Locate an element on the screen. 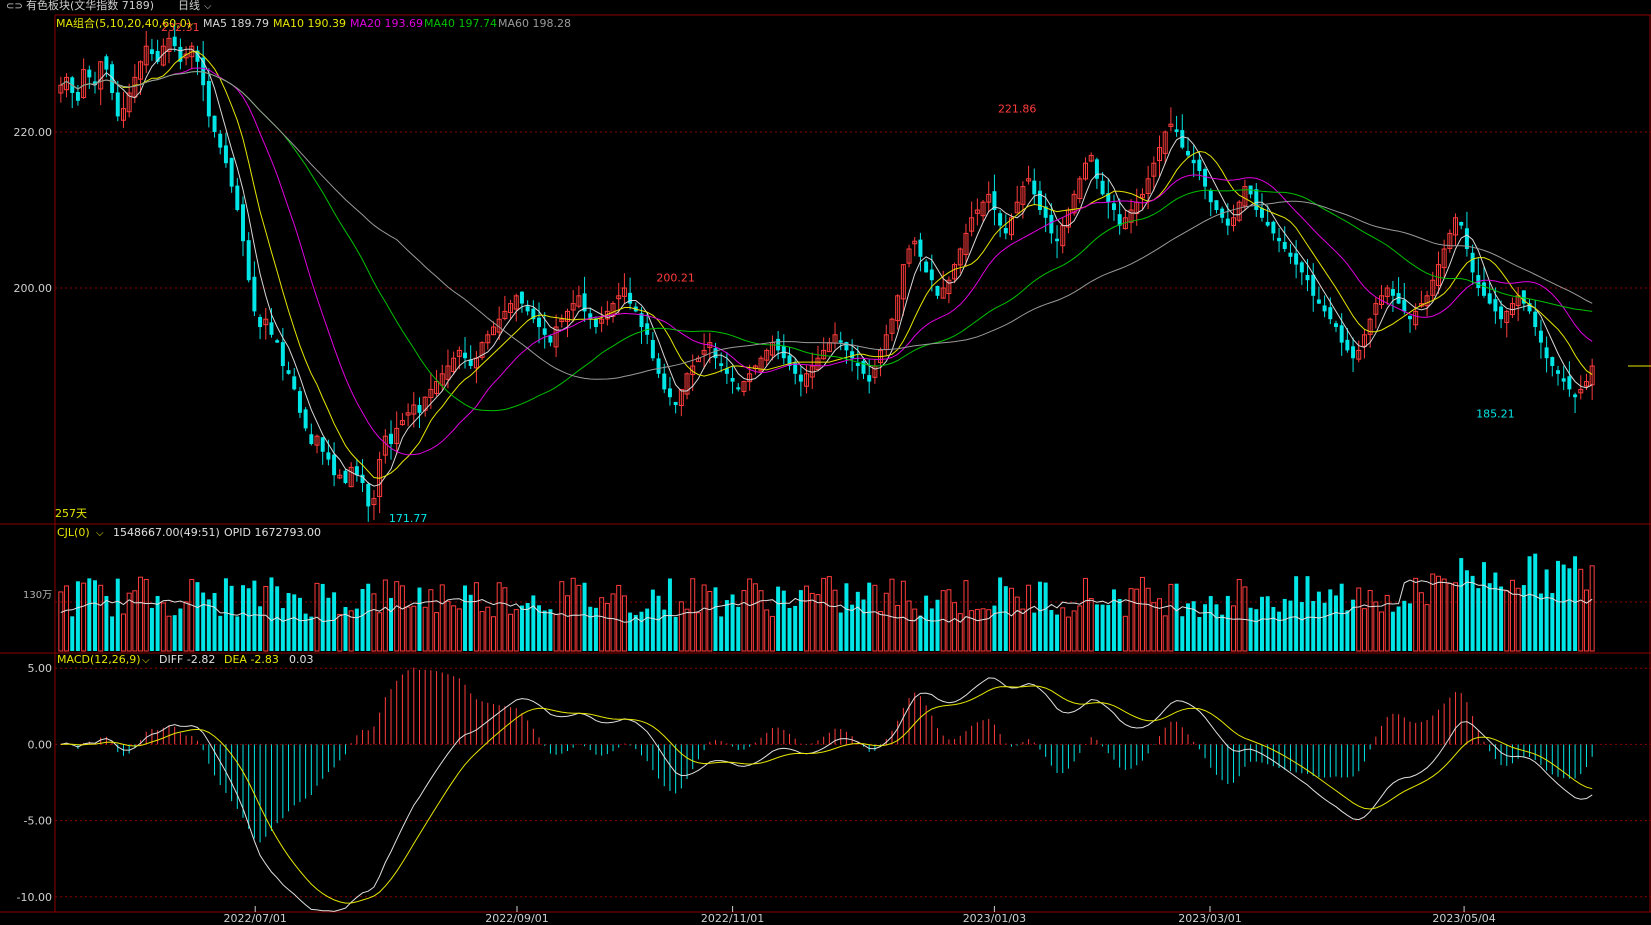 This screenshot has height=925, width=1651. instrument-title: 有色板块(文华指数 7189) is located at coordinates (90, 6).